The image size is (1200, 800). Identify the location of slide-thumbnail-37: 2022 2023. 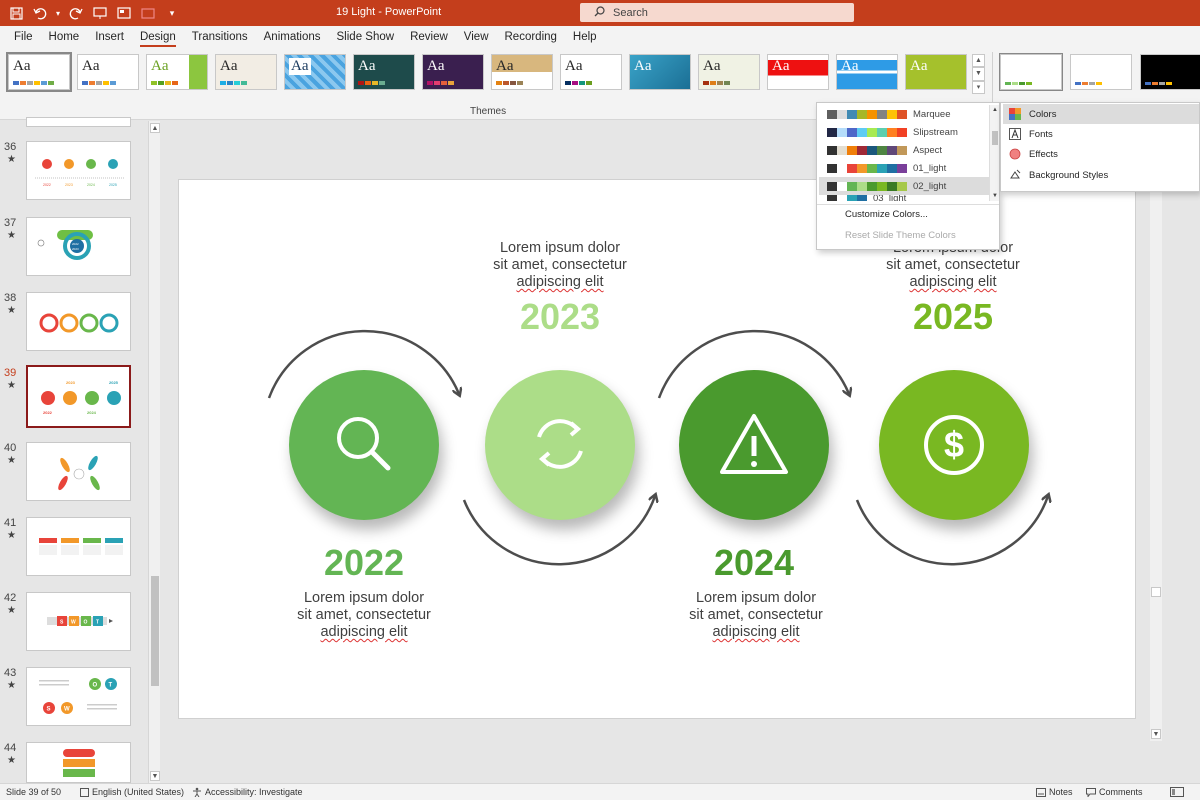
(78, 246).